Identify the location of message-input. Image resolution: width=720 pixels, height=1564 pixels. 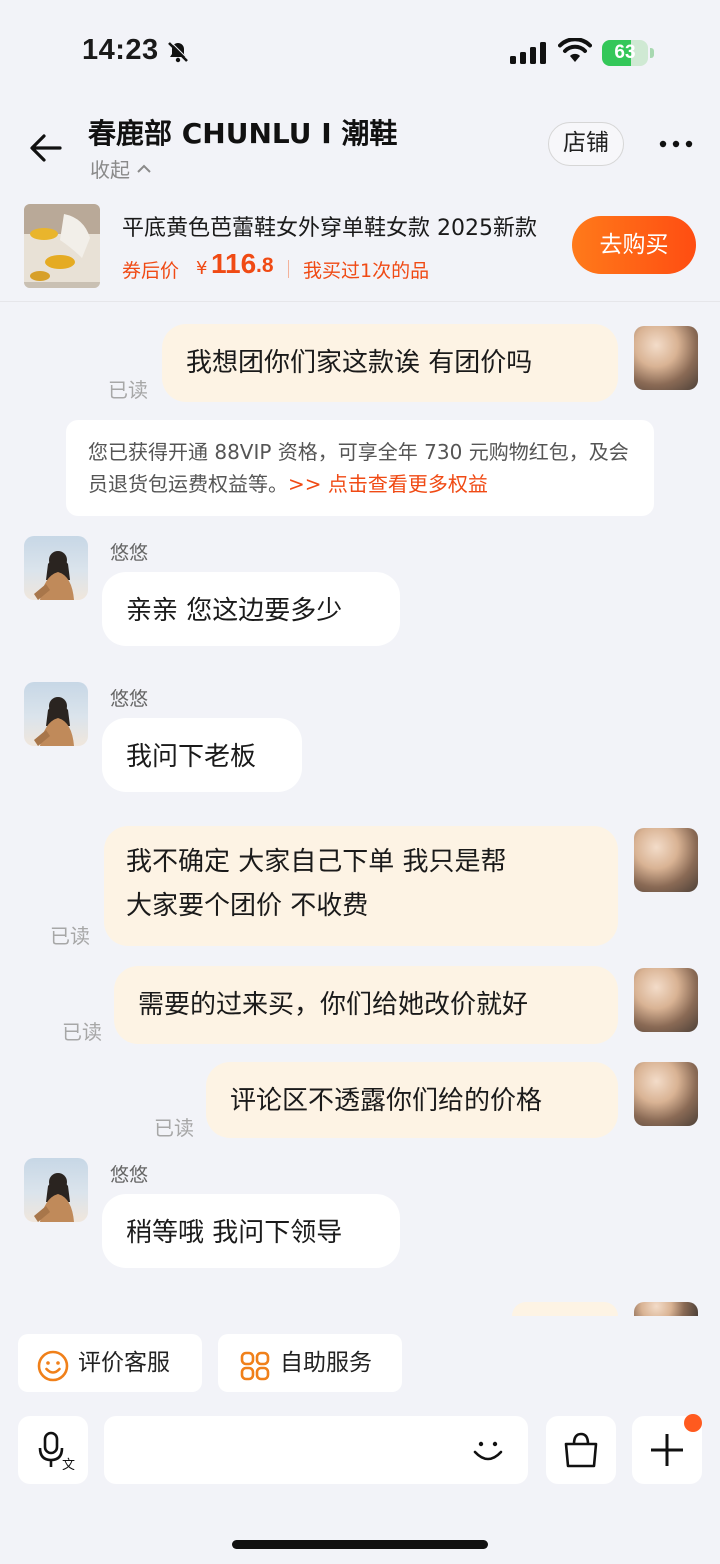
(316, 1450).